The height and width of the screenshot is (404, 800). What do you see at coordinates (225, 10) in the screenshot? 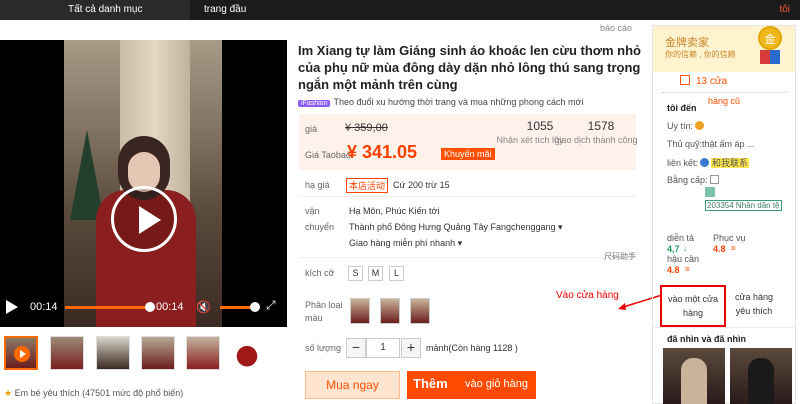
I see `home-link: trang đầu` at bounding box center [225, 10].